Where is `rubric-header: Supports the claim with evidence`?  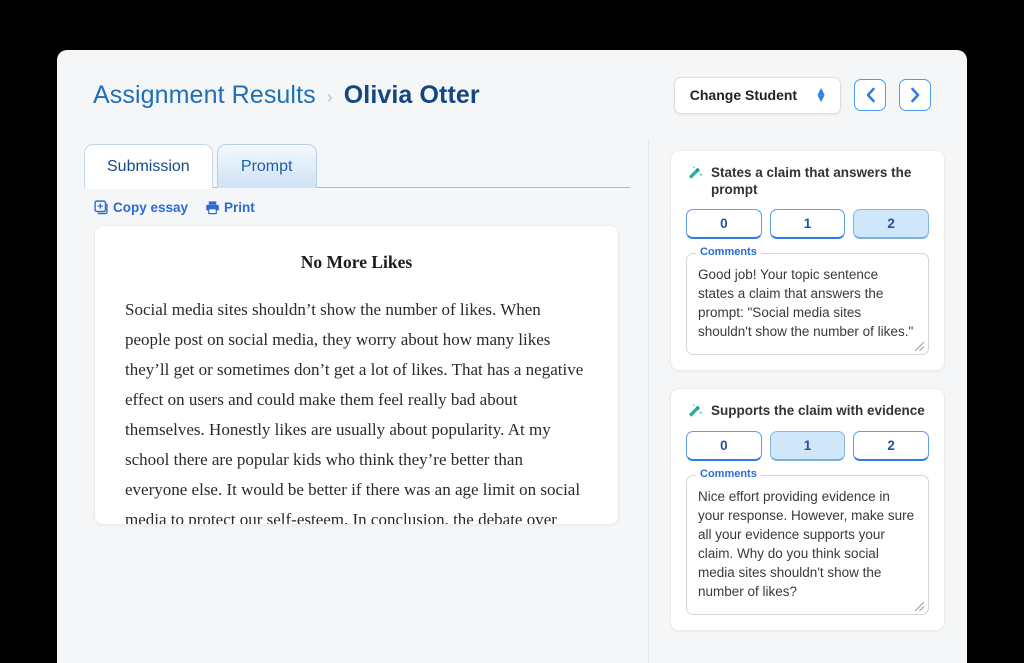
rubric-header: Supports the claim with evidence is located at coordinates (807, 411).